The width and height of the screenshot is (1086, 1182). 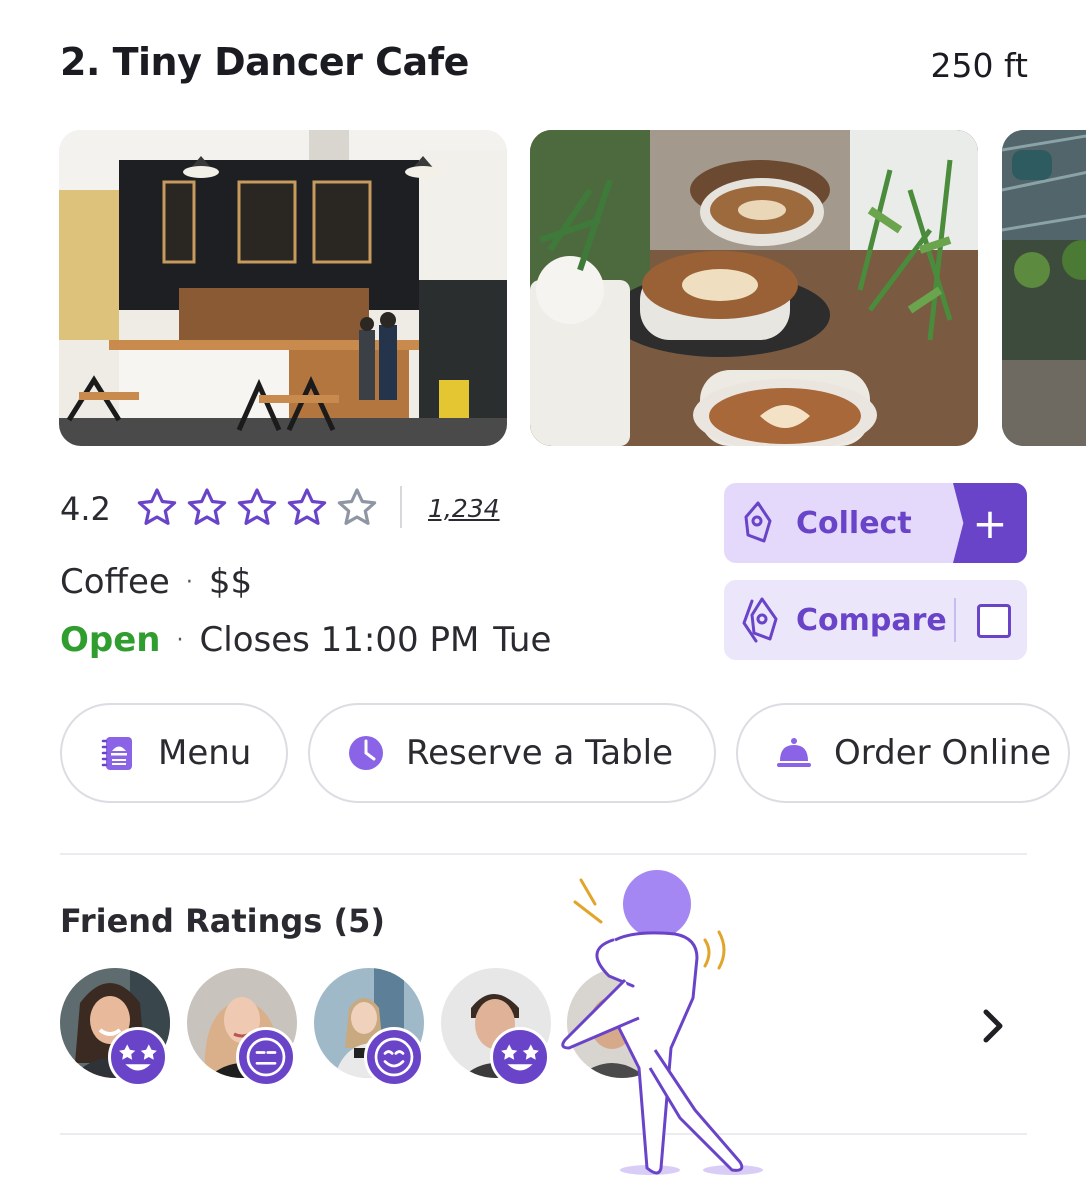 What do you see at coordinates (522, 640) in the screenshot?
I see `closing-day: Tue` at bounding box center [522, 640].